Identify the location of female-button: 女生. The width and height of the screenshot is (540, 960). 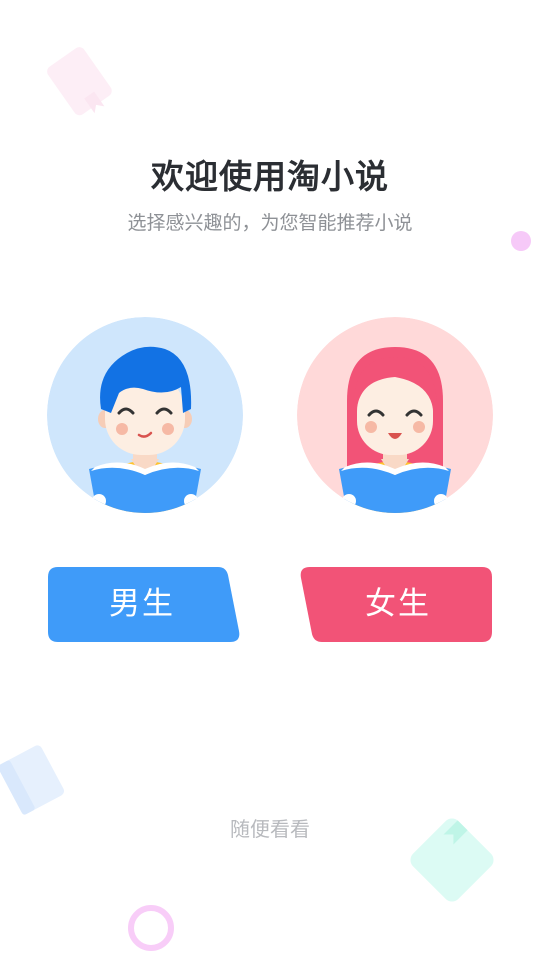
(396, 604).